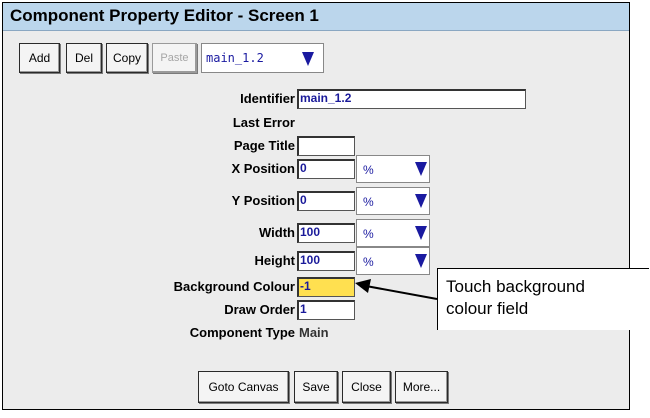 Image resolution: width=650 pixels, height=418 pixels. I want to click on annotation-line-2: colour field, so click(487, 308).